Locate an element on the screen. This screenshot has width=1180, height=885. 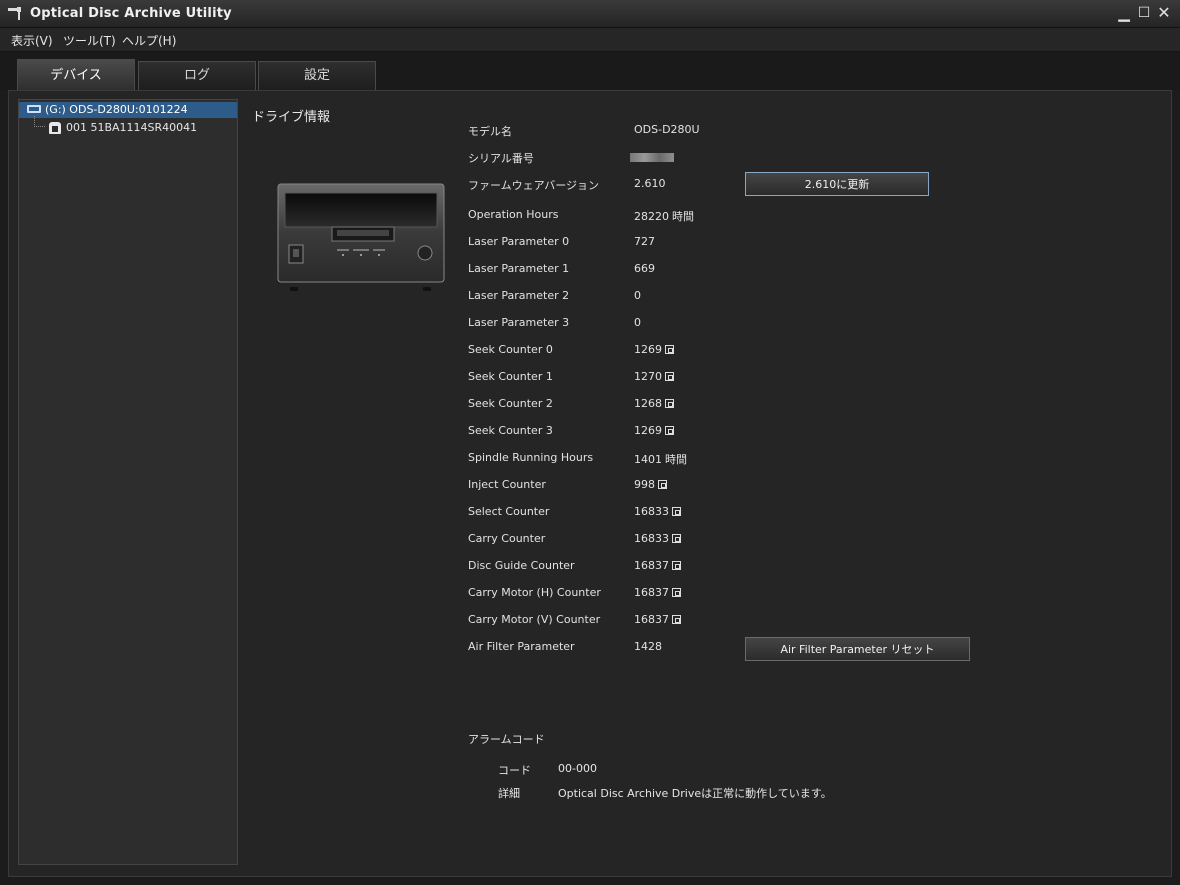
label-carry-motor-v: Carry Motor (V) Counter is located at coordinates (534, 619).